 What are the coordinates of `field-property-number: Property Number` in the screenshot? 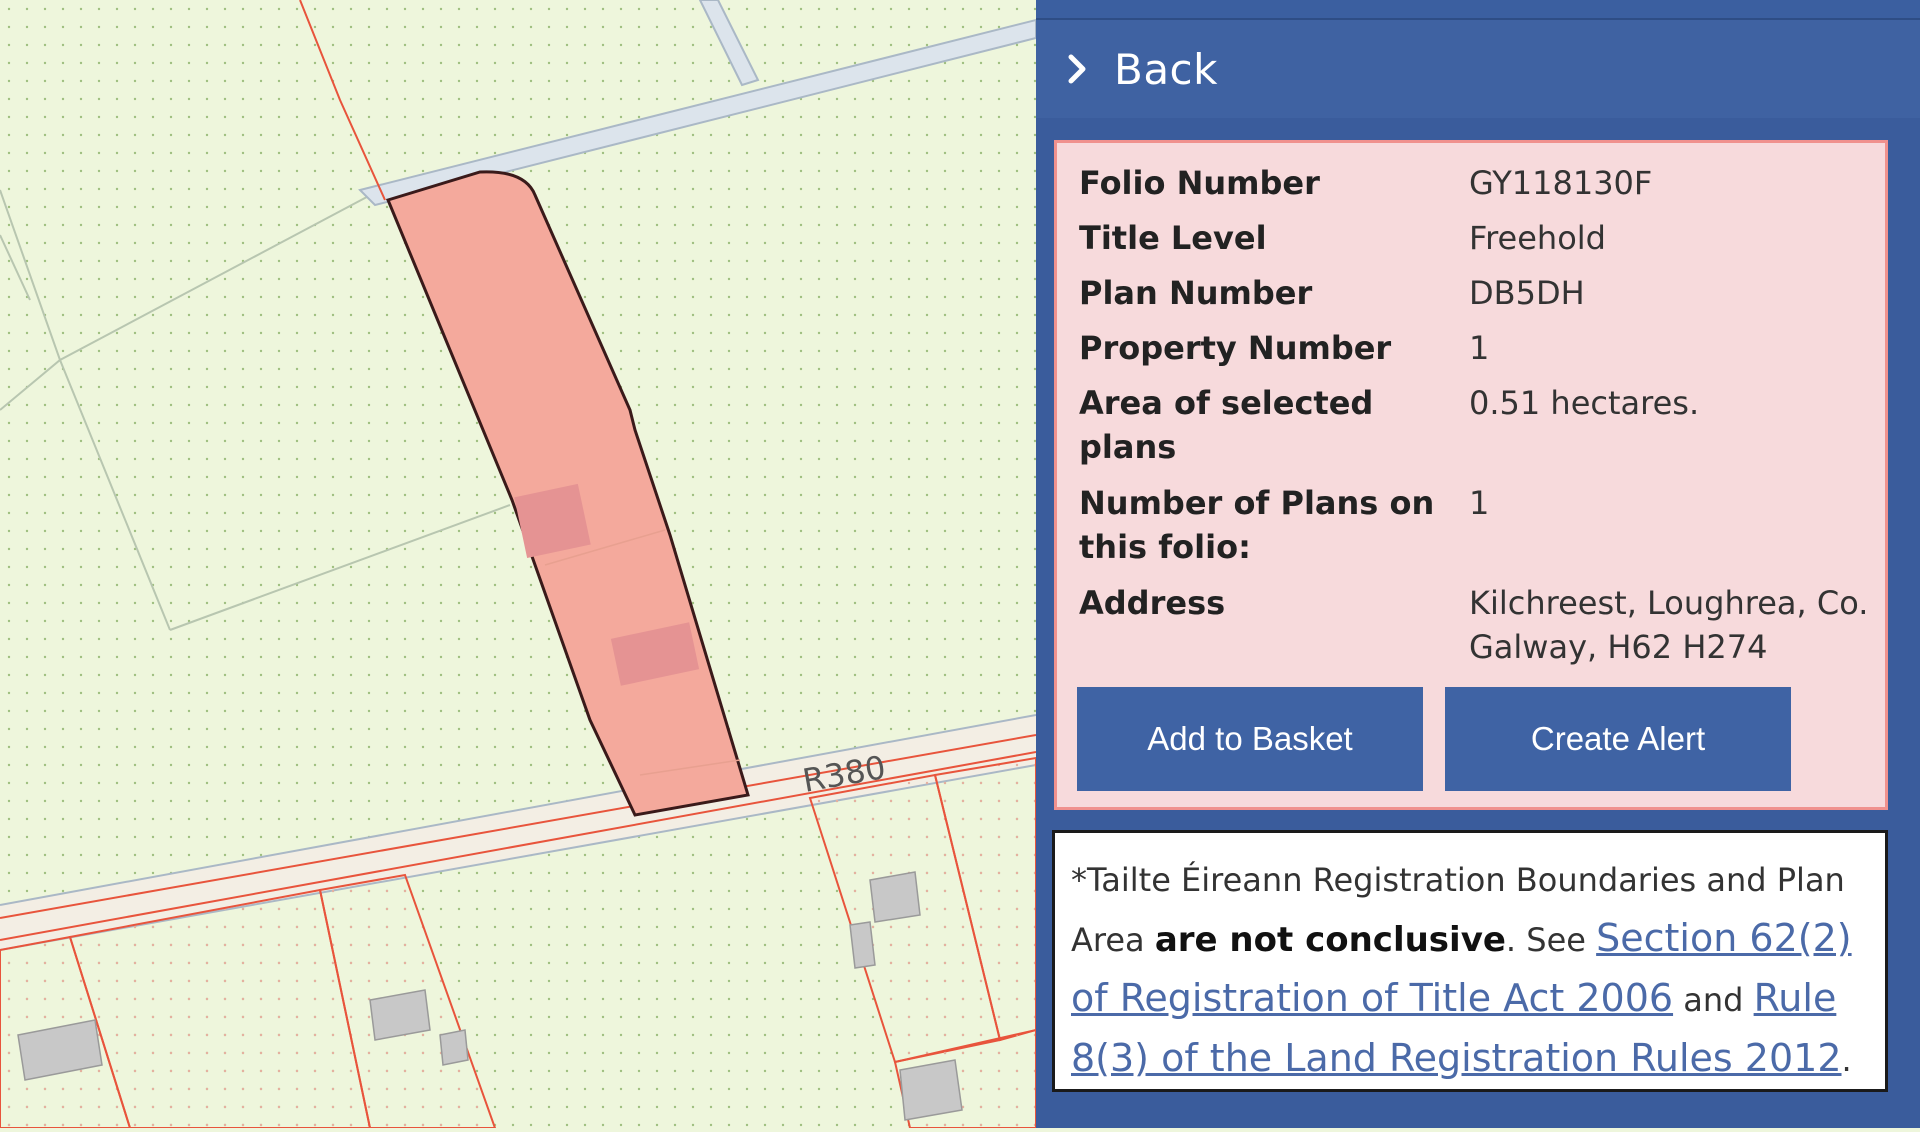 It's located at (1235, 348).